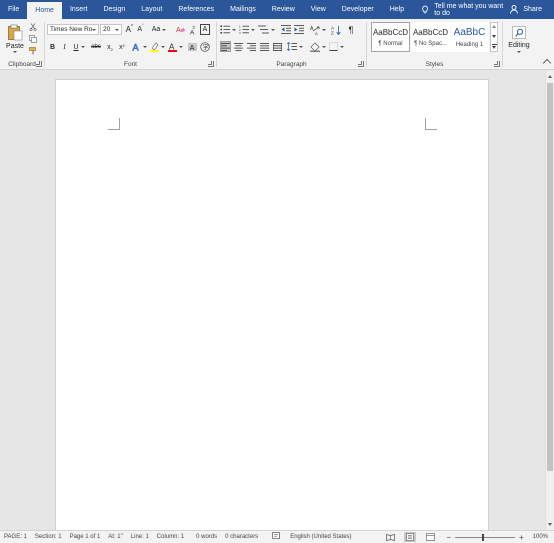  I want to click on line-spacing-button, so click(294, 46).